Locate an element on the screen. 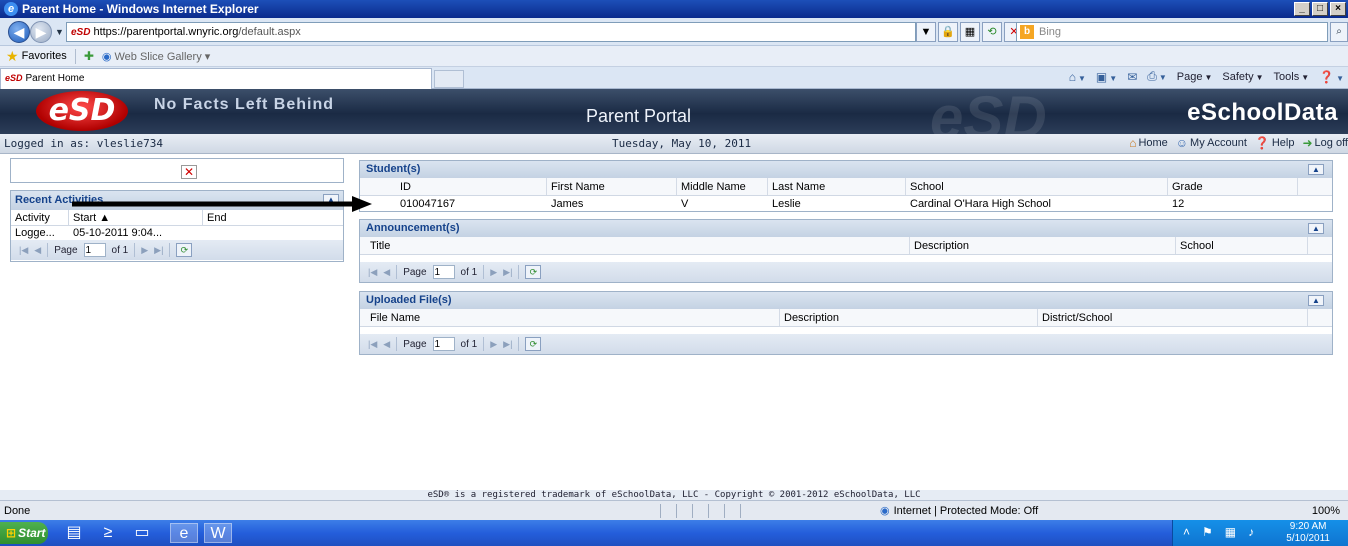  network-icon: ▦ is located at coordinates (1230, 532).